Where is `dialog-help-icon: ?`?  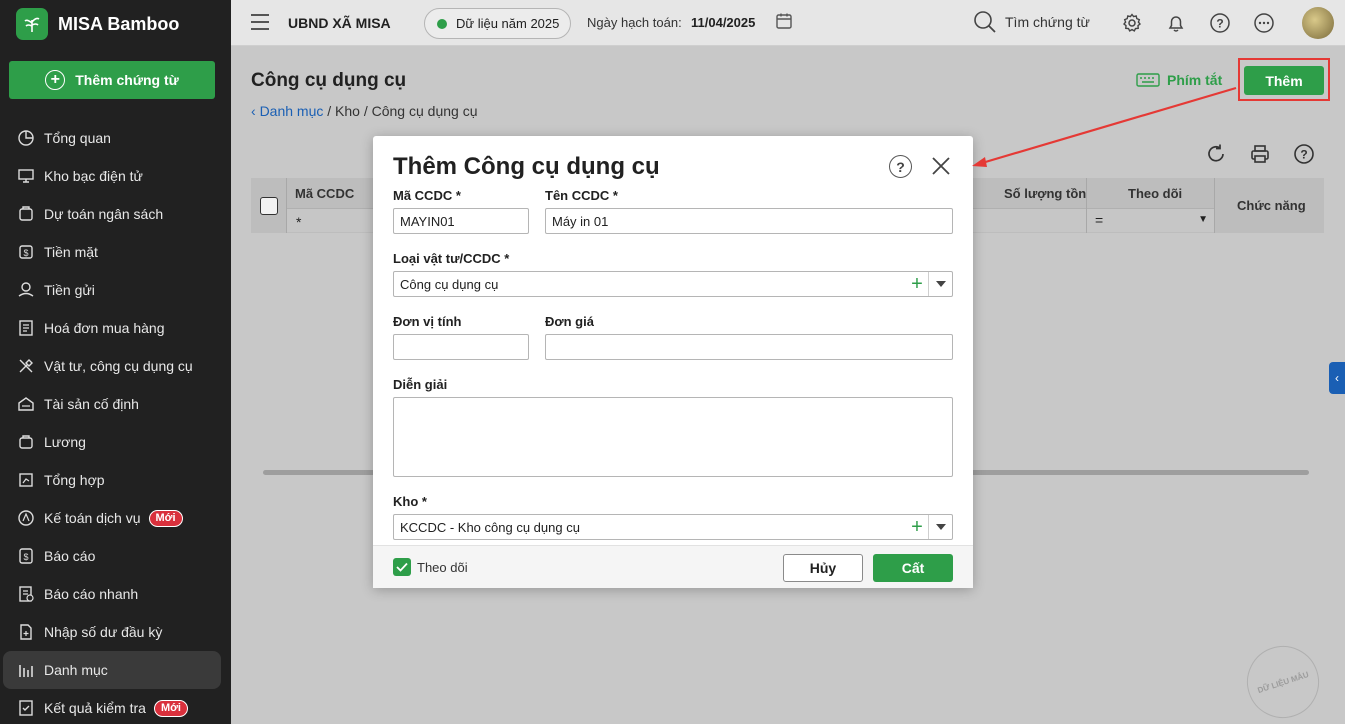
dialog-help-icon: ? is located at coordinates (900, 166).